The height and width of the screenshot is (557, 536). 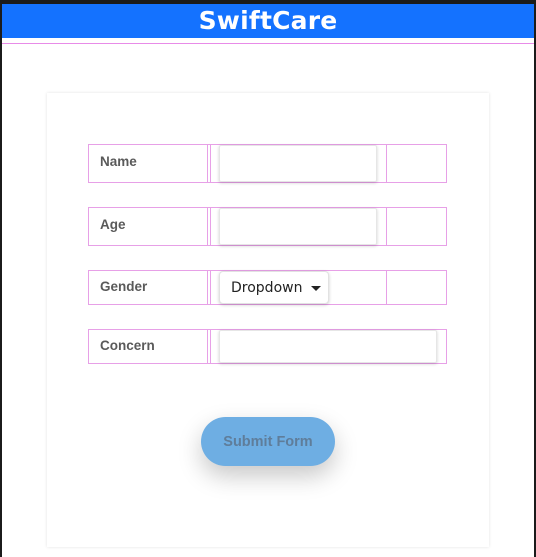 I want to click on app-header: SwiftCare, so click(x=268, y=21).